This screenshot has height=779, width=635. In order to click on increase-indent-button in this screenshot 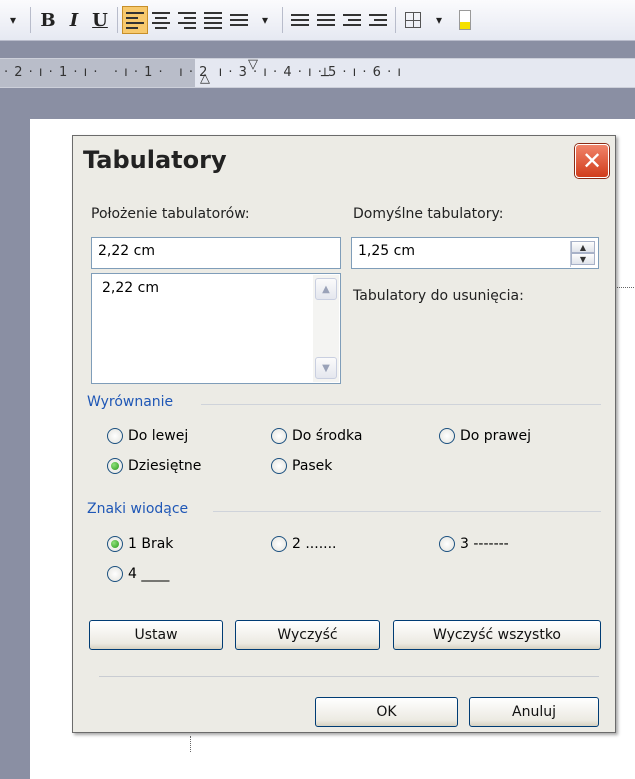, I will do `click(378, 20)`.